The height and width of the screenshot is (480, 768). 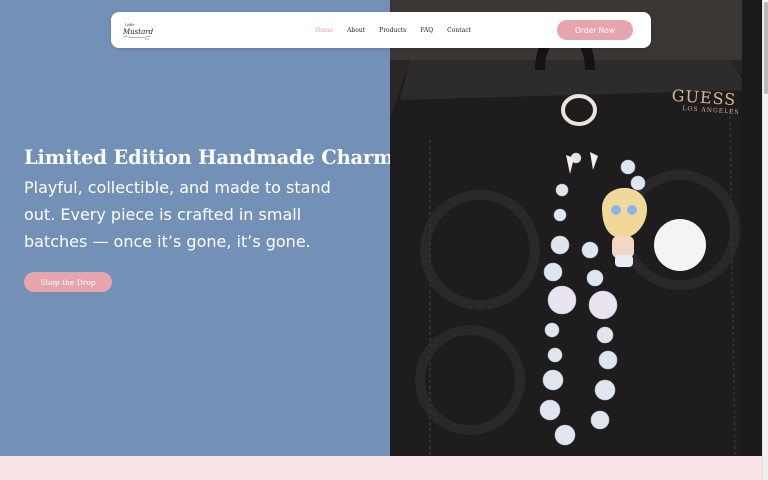 What do you see at coordinates (147, 39) in the screenshot?
I see `svg-text: Co` at bounding box center [147, 39].